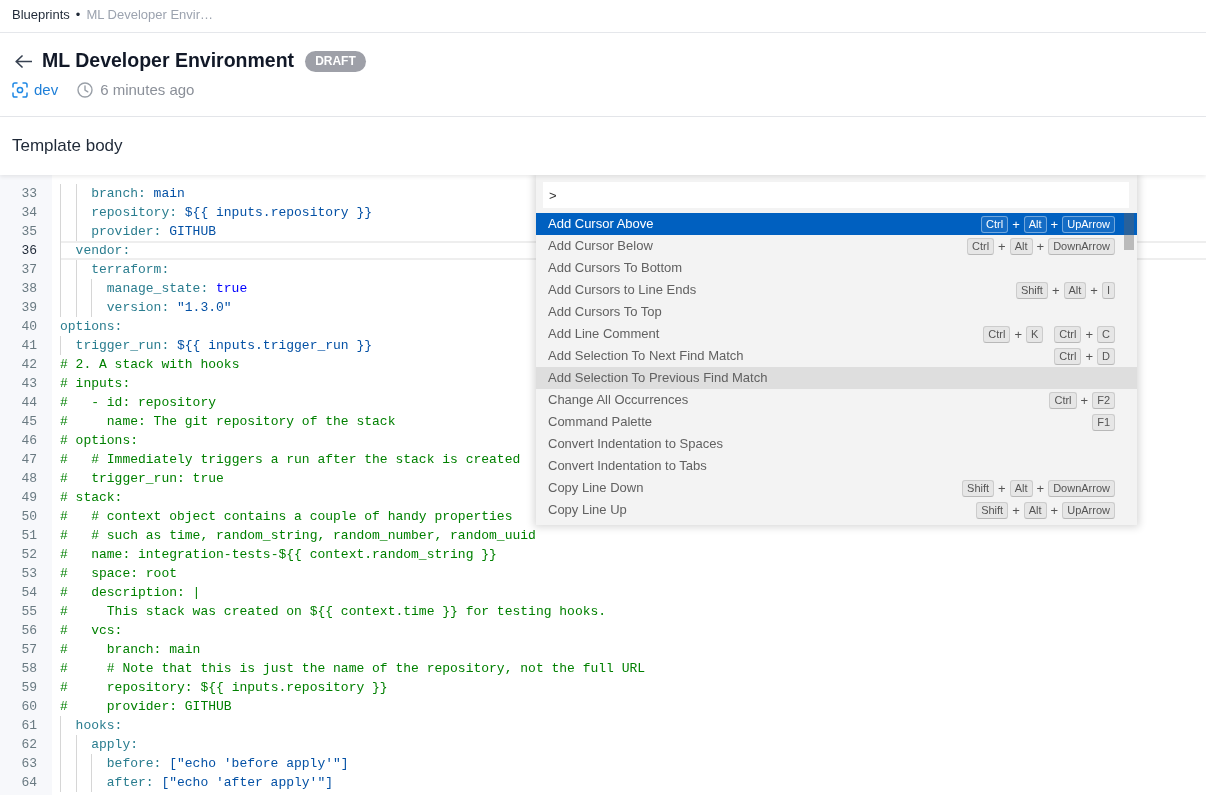  Describe the element at coordinates (1103, 400) in the screenshot. I see `shortcut-key: F2` at that location.